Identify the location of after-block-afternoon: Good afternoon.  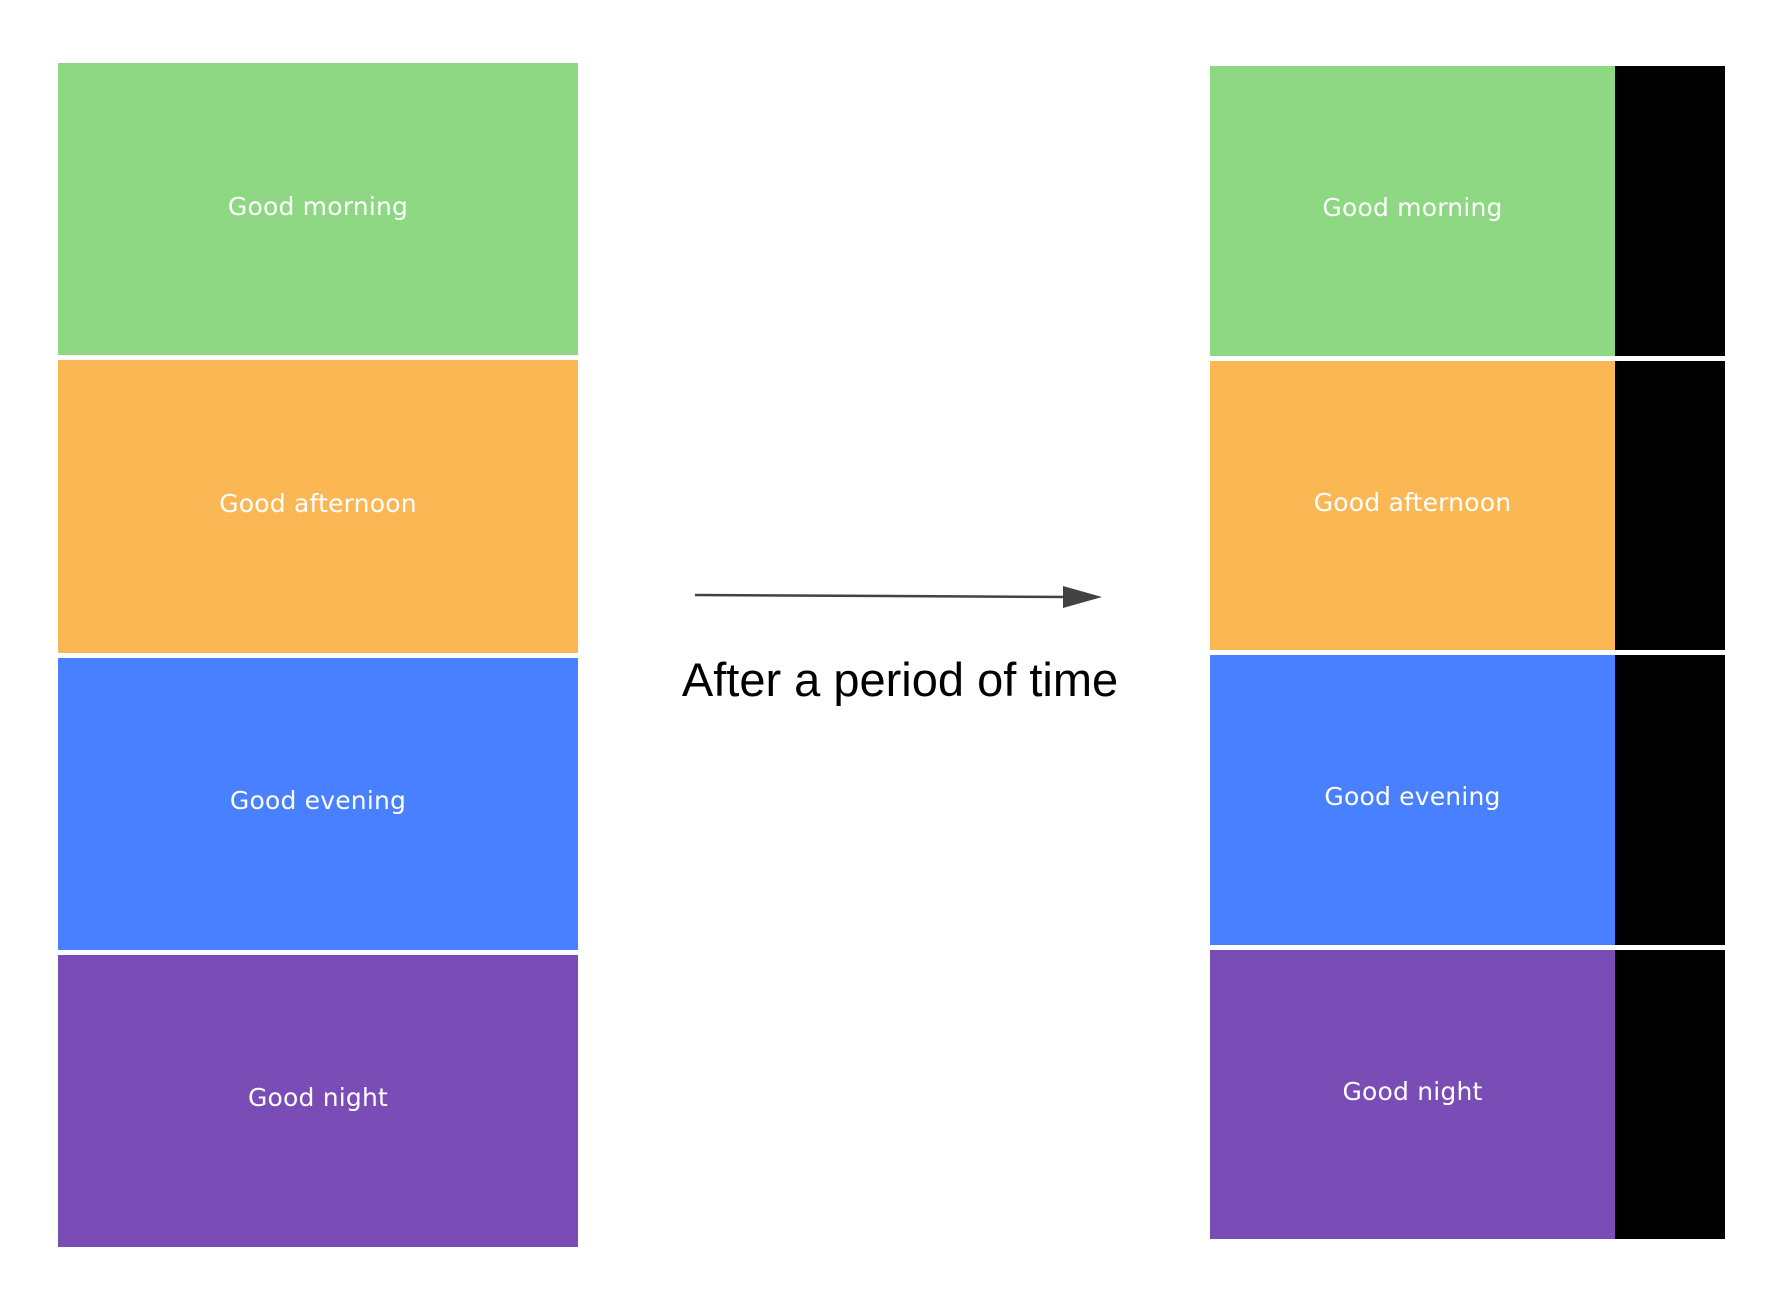
(1467, 505).